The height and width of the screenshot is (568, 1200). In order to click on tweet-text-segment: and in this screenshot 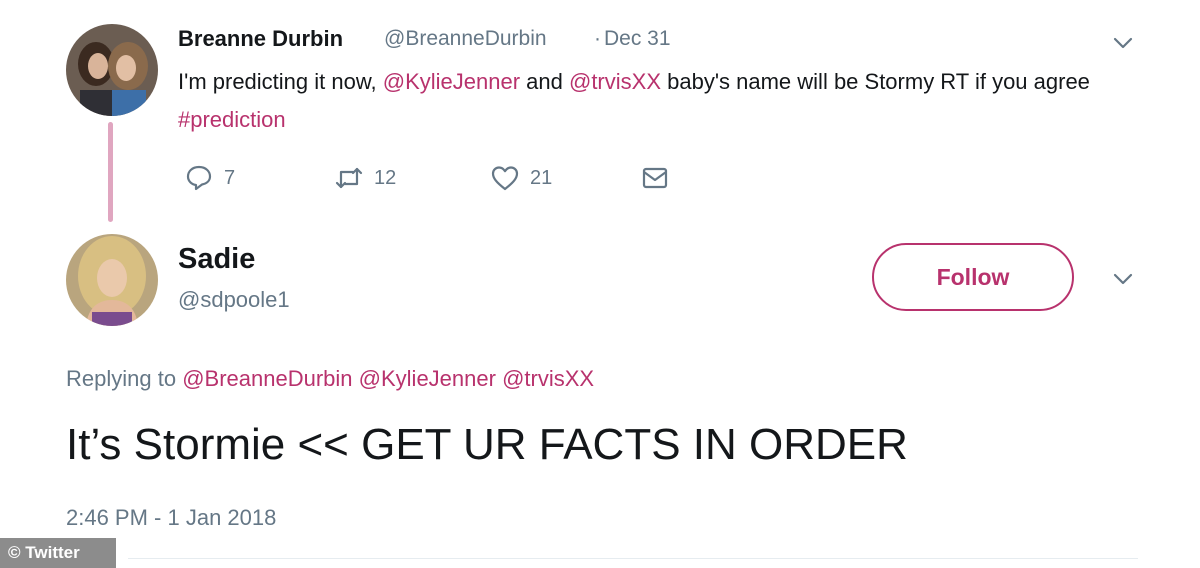, I will do `click(544, 81)`.